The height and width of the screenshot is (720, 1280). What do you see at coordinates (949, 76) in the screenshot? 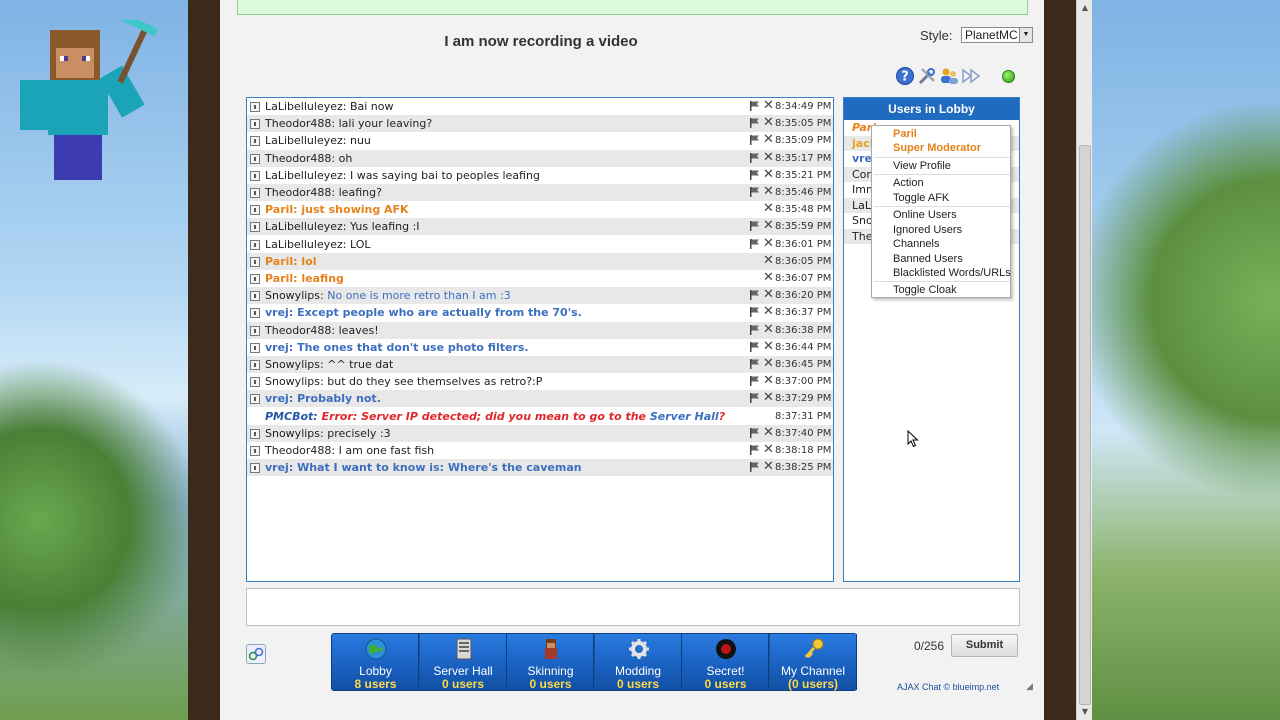
I see `users-icon` at bounding box center [949, 76].